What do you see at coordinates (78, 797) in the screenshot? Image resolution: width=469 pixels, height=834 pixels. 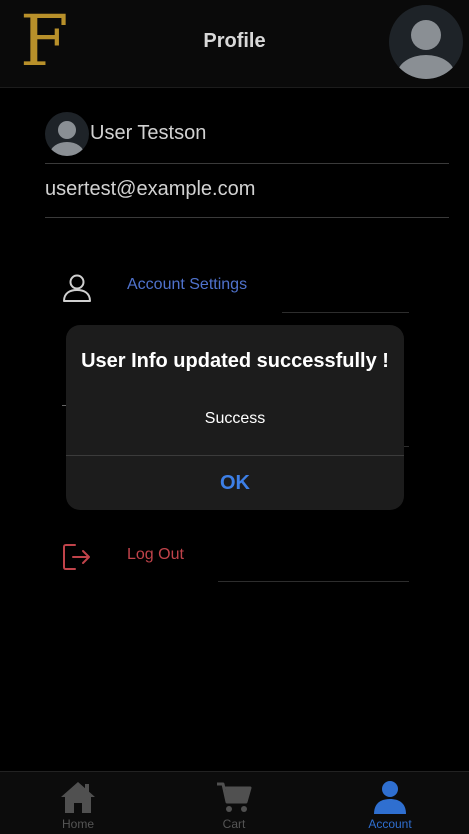 I see `home-icon` at bounding box center [78, 797].